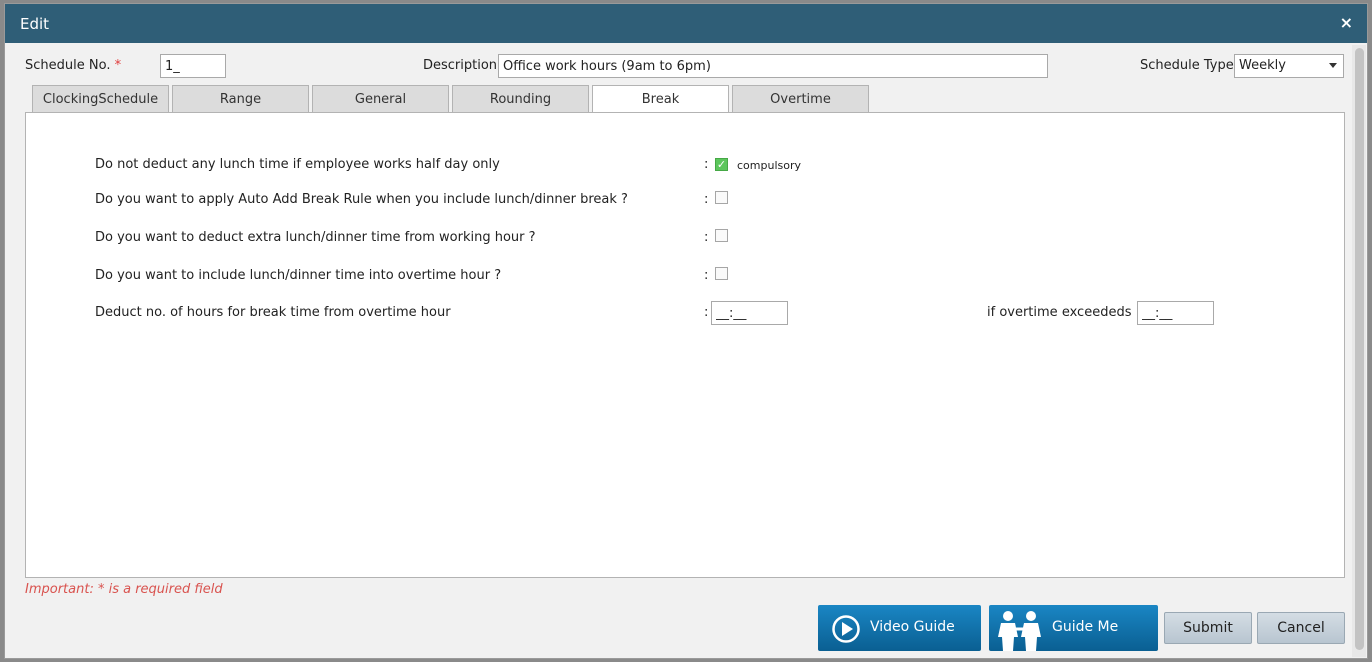 This screenshot has height=662, width=1372. I want to click on exceed-label: if overtime exceededs, so click(1059, 312).